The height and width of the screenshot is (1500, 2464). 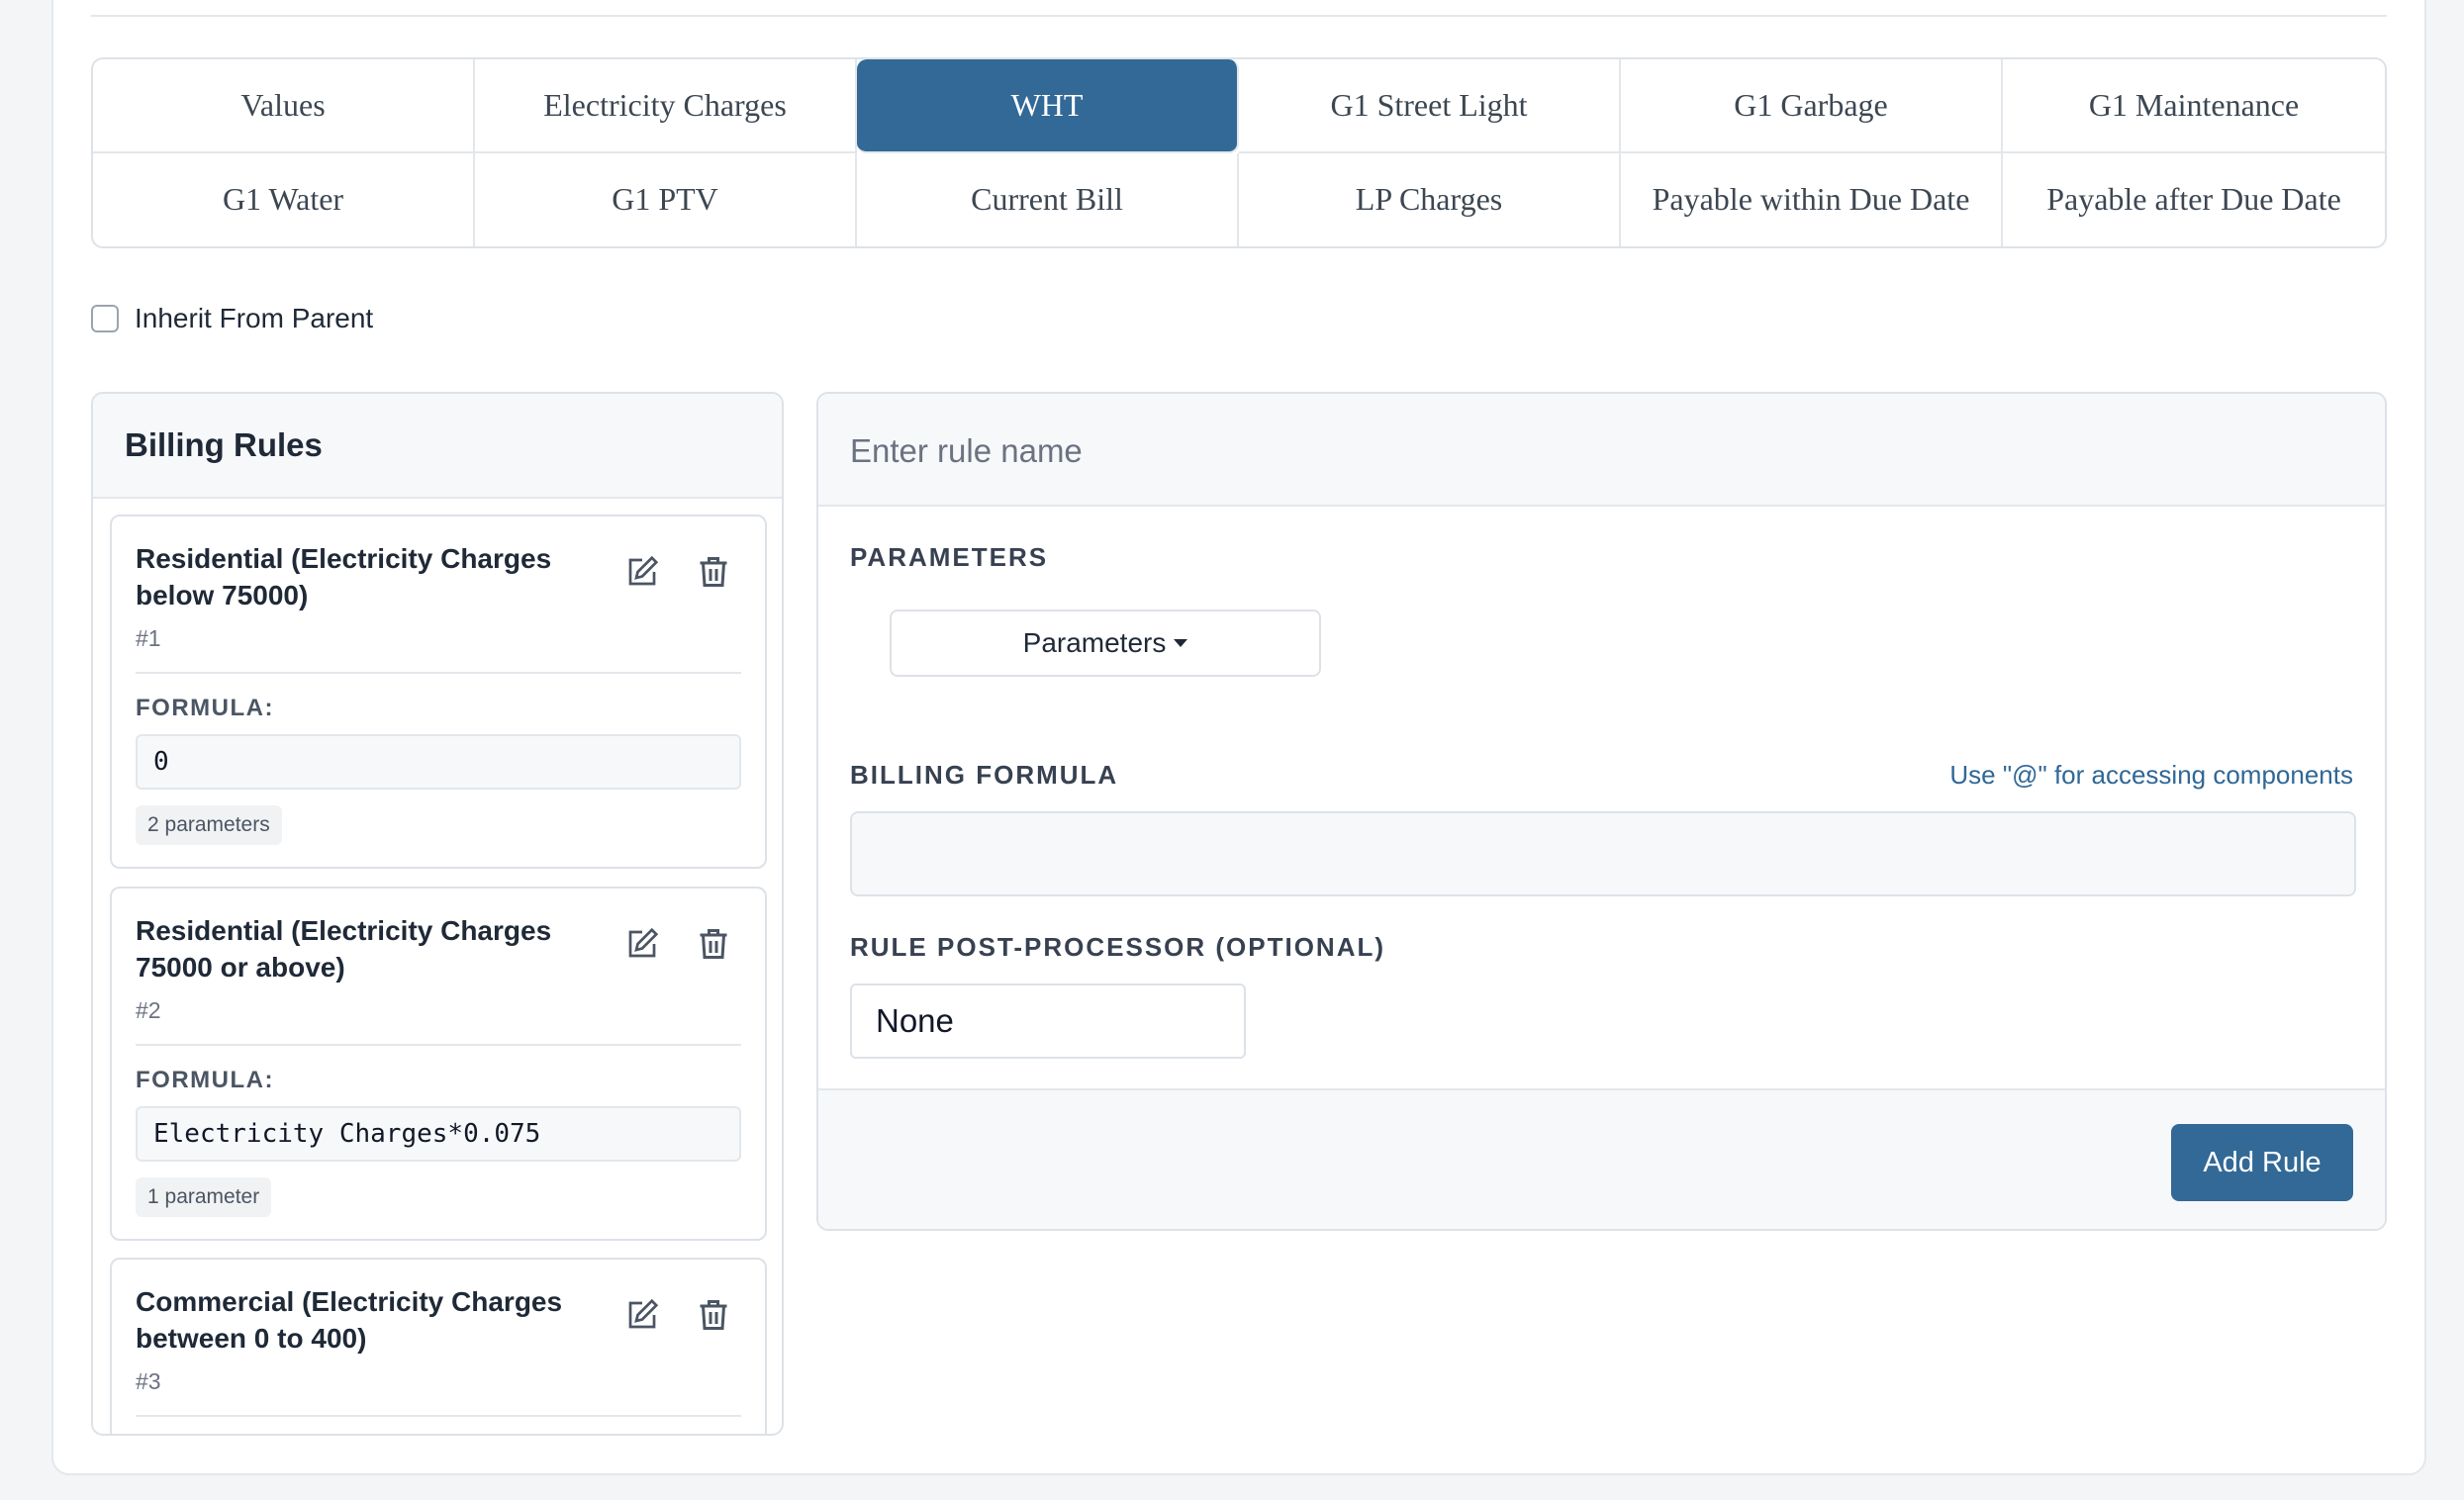 What do you see at coordinates (255, 318) in the screenshot?
I see `inherit-label: Inherit From Parent` at bounding box center [255, 318].